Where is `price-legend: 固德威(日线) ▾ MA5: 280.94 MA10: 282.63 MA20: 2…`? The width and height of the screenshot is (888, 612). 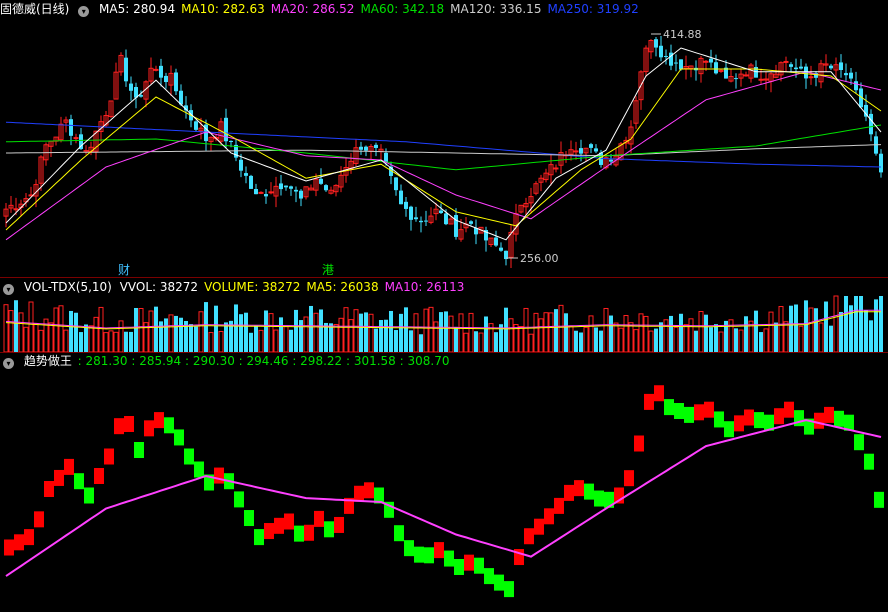 price-legend: 固德威(日线) ▾ MA5: 280.94 MA10: 282.63 MA20: 2… is located at coordinates (325, 9).